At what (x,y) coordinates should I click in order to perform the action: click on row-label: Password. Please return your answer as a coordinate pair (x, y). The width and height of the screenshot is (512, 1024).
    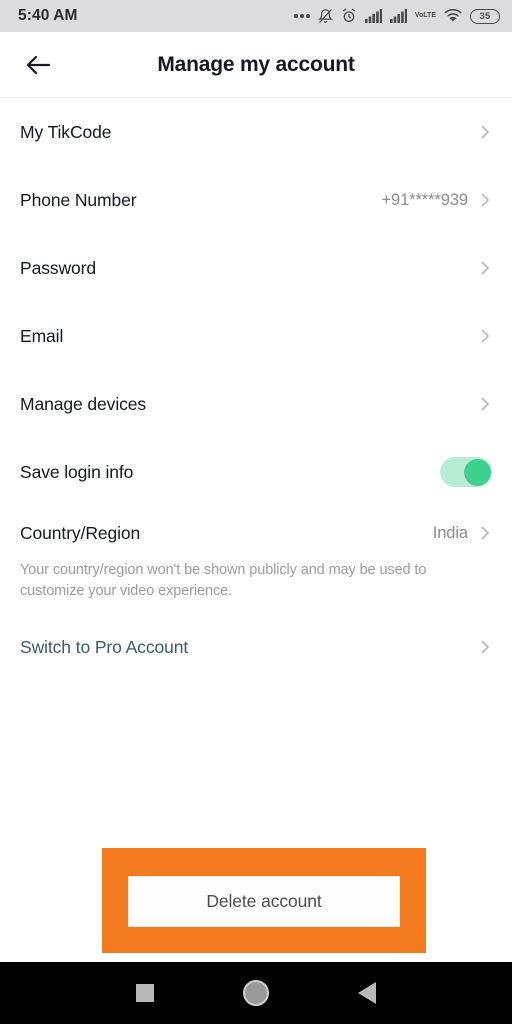
    Looking at the image, I should click on (58, 267).